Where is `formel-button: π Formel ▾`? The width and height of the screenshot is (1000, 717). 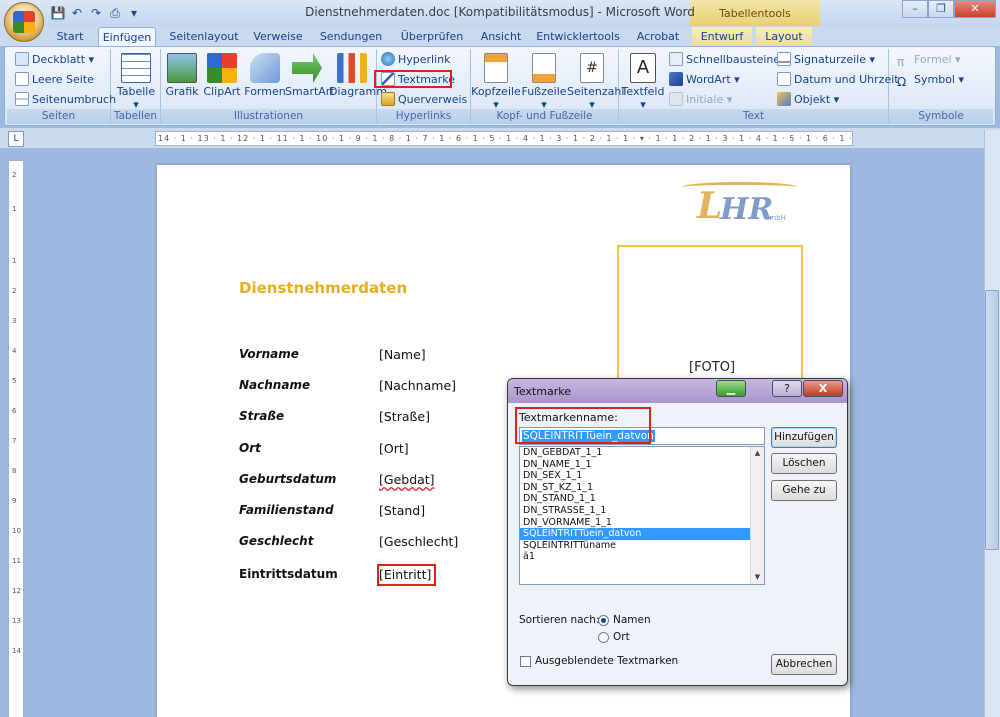
formel-button: π Formel ▾ is located at coordinates (929, 60).